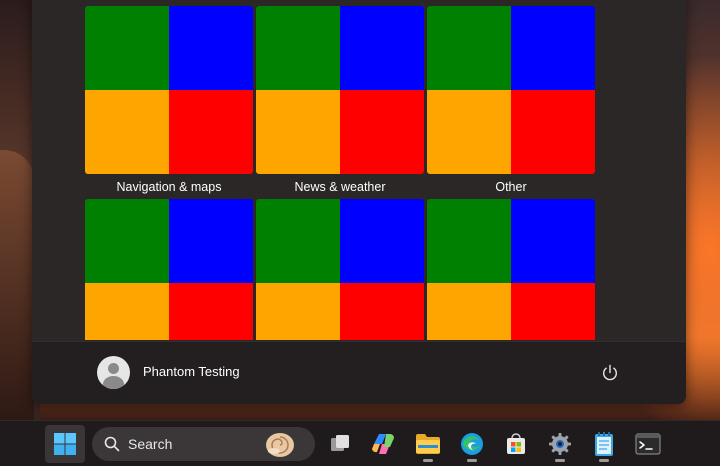 The image size is (720, 466). I want to click on copilot-button, so click(384, 444).